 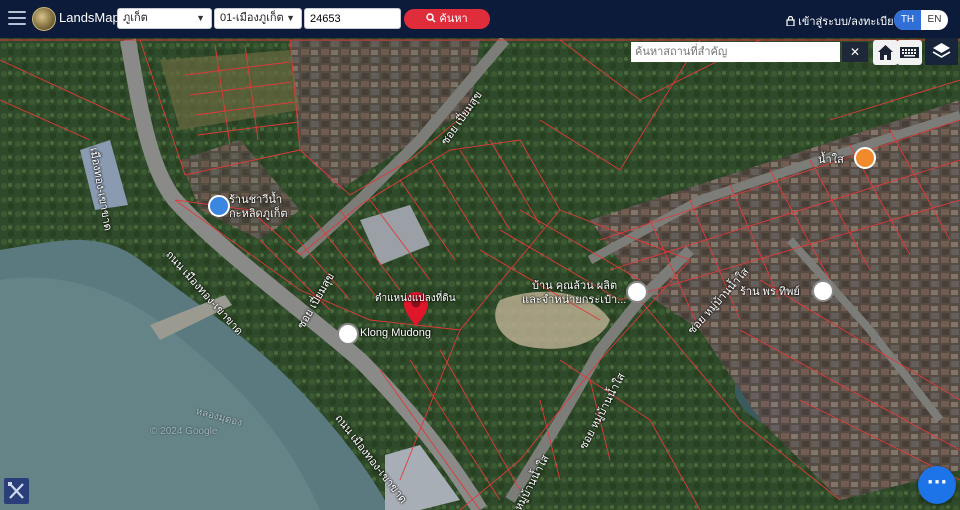 What do you see at coordinates (17, 18) in the screenshot?
I see `hamburger-icon` at bounding box center [17, 18].